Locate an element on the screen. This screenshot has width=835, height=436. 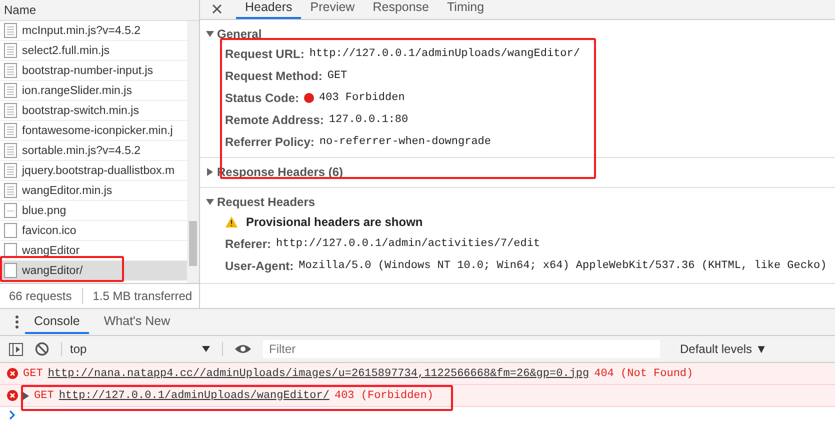
header-value: 403 Forbidden is located at coordinates (362, 98).